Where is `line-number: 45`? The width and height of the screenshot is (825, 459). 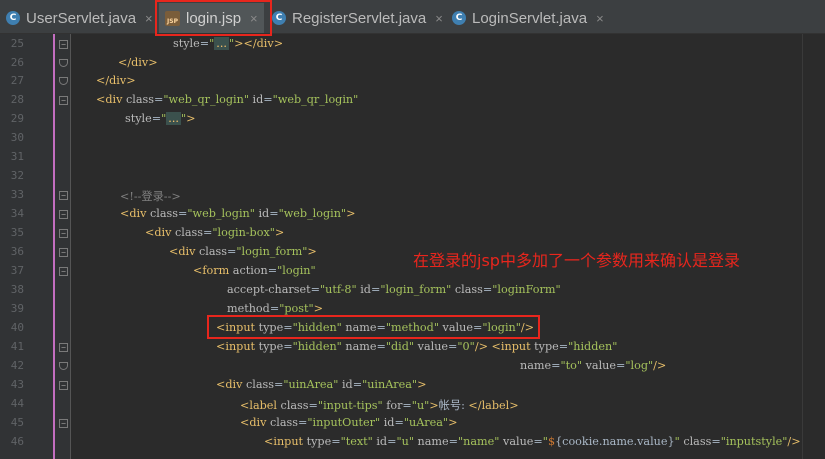 line-number: 45 is located at coordinates (17, 422).